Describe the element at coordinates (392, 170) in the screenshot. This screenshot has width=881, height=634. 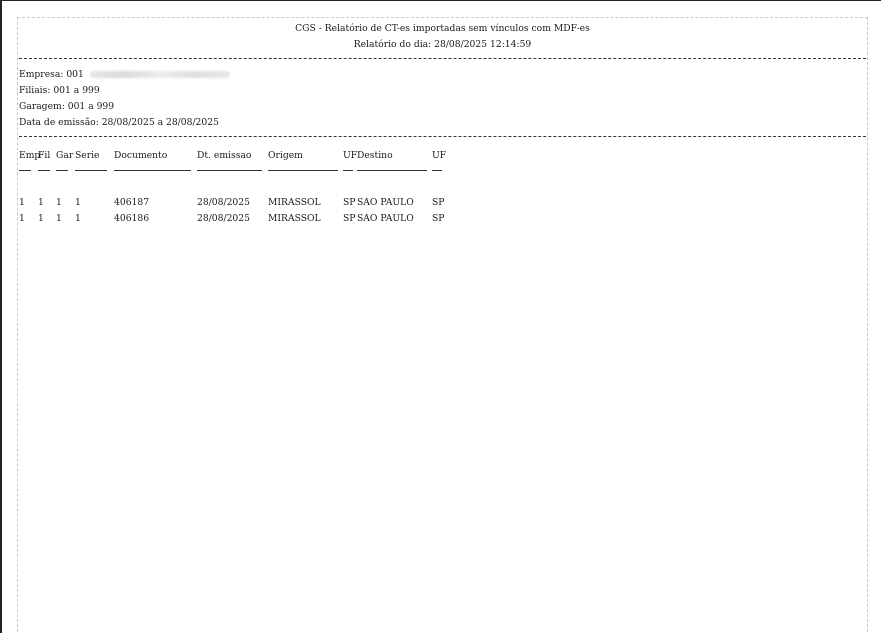
I see `header-underline-destino` at that location.